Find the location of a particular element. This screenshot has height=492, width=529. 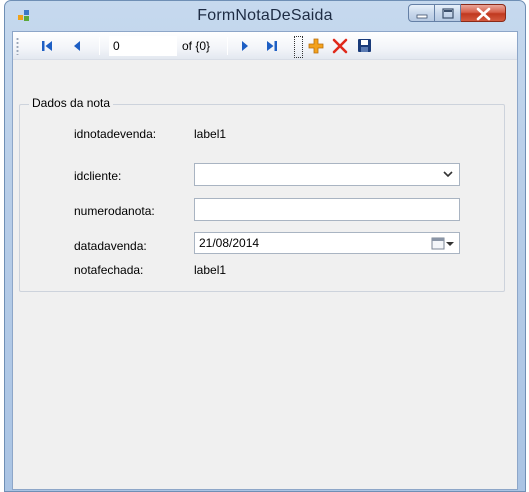

position-input is located at coordinates (143, 46).